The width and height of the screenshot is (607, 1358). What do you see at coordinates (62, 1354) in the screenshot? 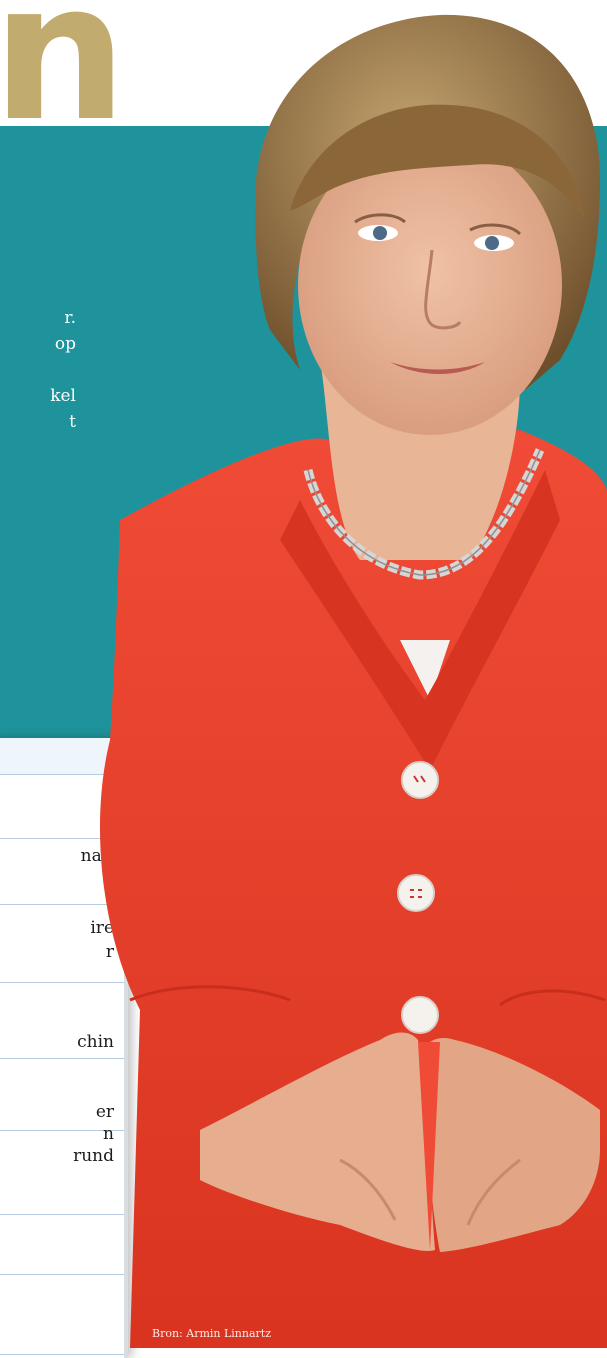
I see `box-rule` at bounding box center [62, 1354].